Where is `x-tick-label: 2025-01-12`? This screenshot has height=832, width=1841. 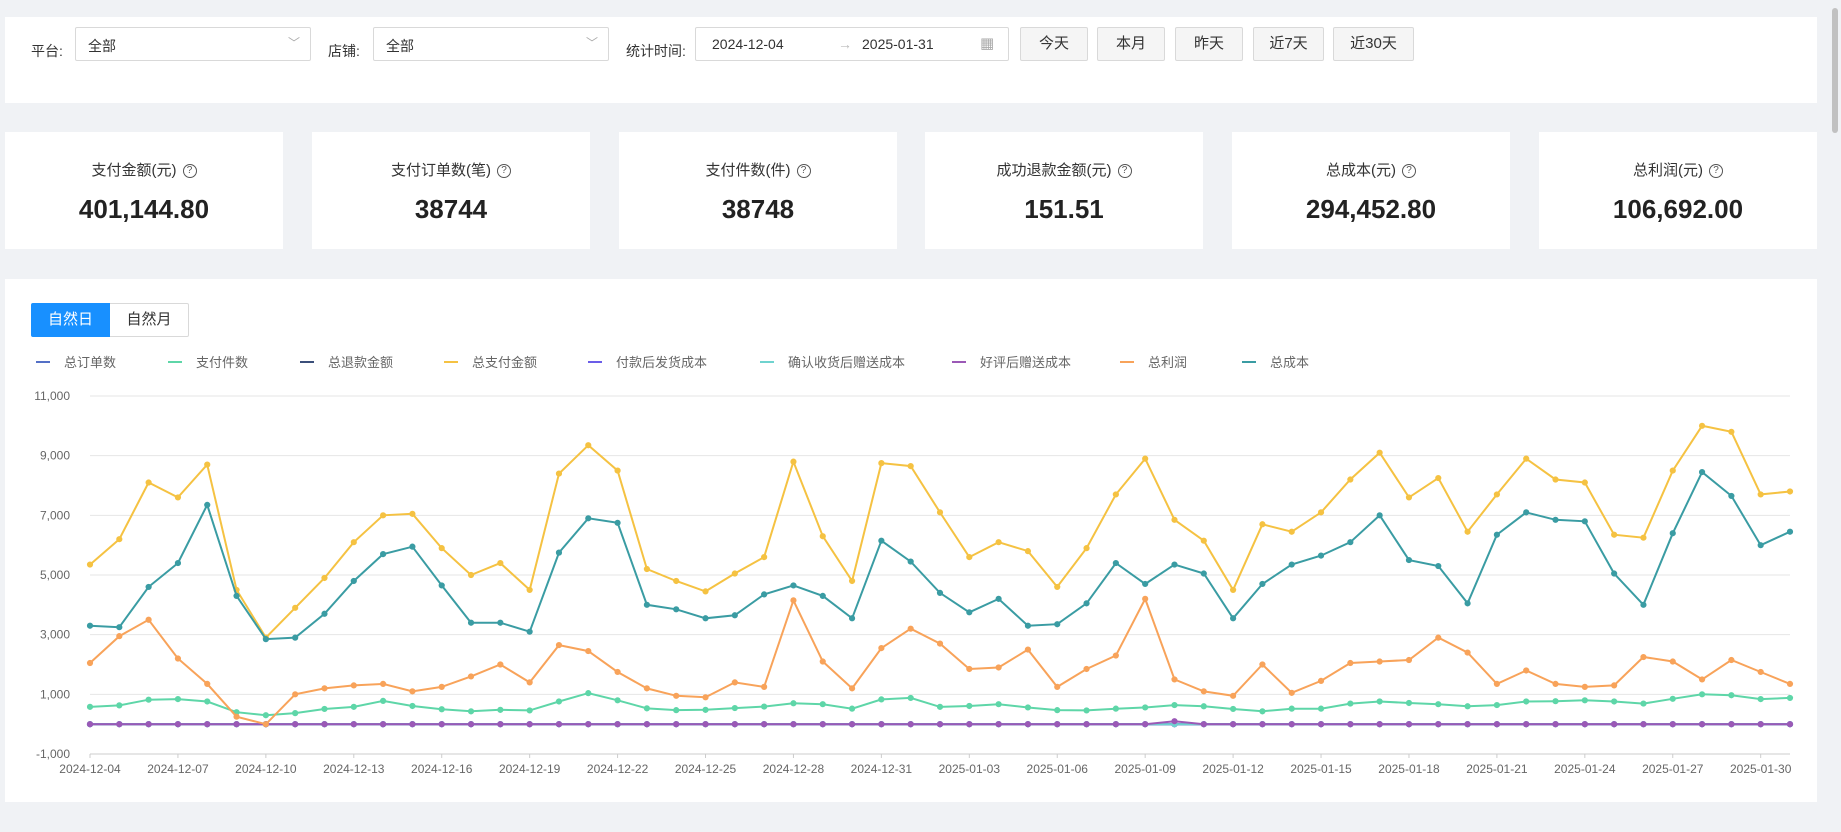 x-tick-label: 2025-01-12 is located at coordinates (1233, 769).